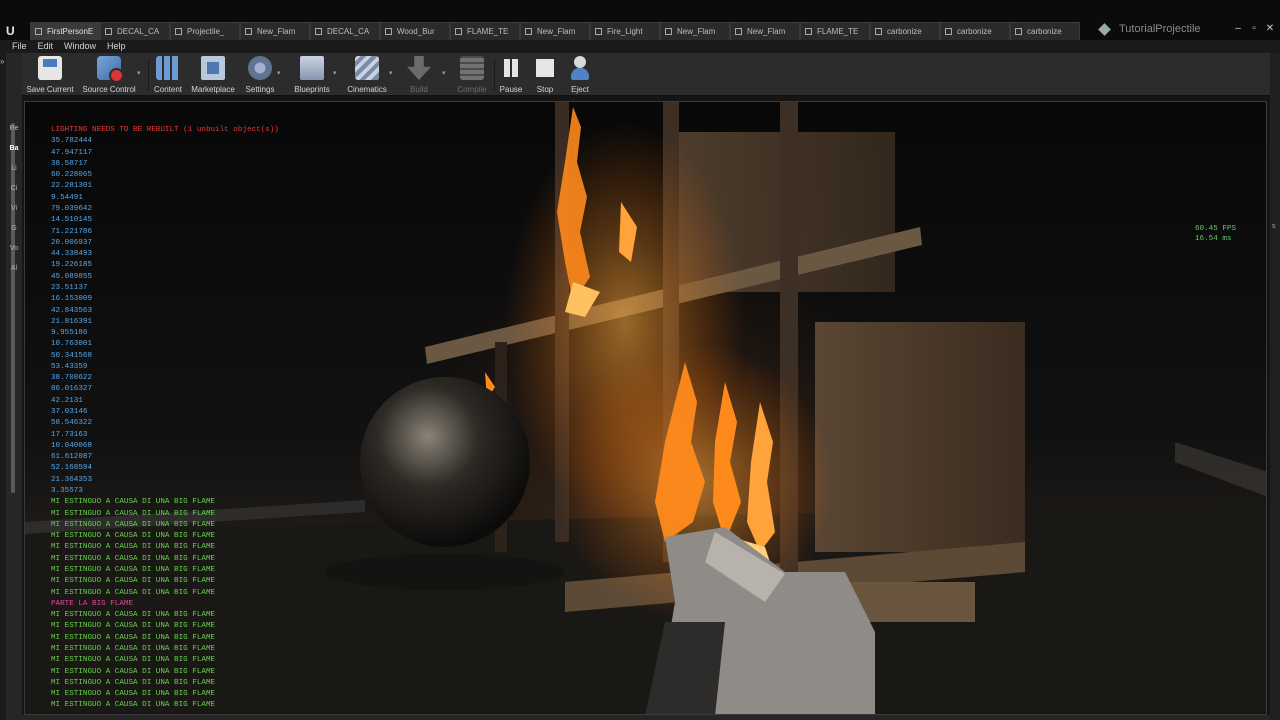 This screenshot has width=1280, height=720. I want to click on editor-tab-label: carbonize, so click(904, 31).